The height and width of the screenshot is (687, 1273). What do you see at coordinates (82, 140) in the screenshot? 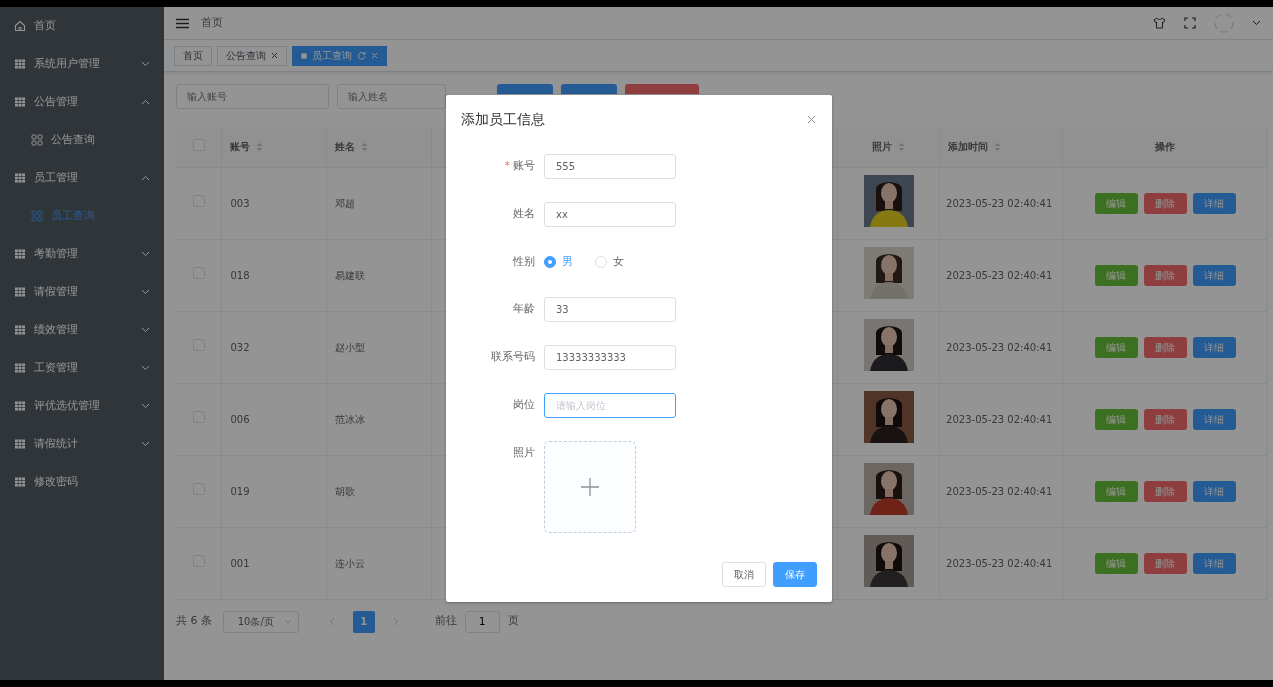
I see `menu-item: 公告查询` at bounding box center [82, 140].